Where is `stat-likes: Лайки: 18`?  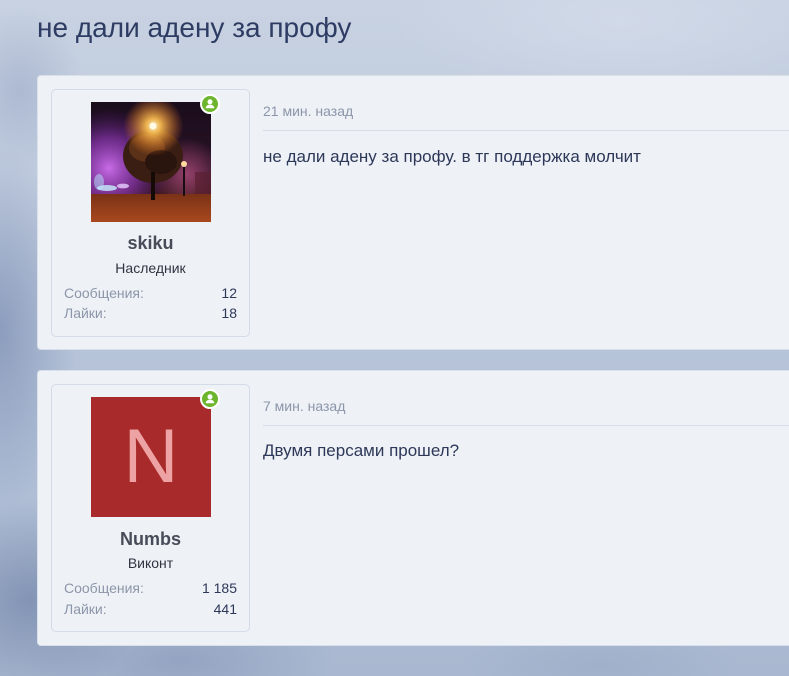 stat-likes: Лайки: 18 is located at coordinates (150, 313).